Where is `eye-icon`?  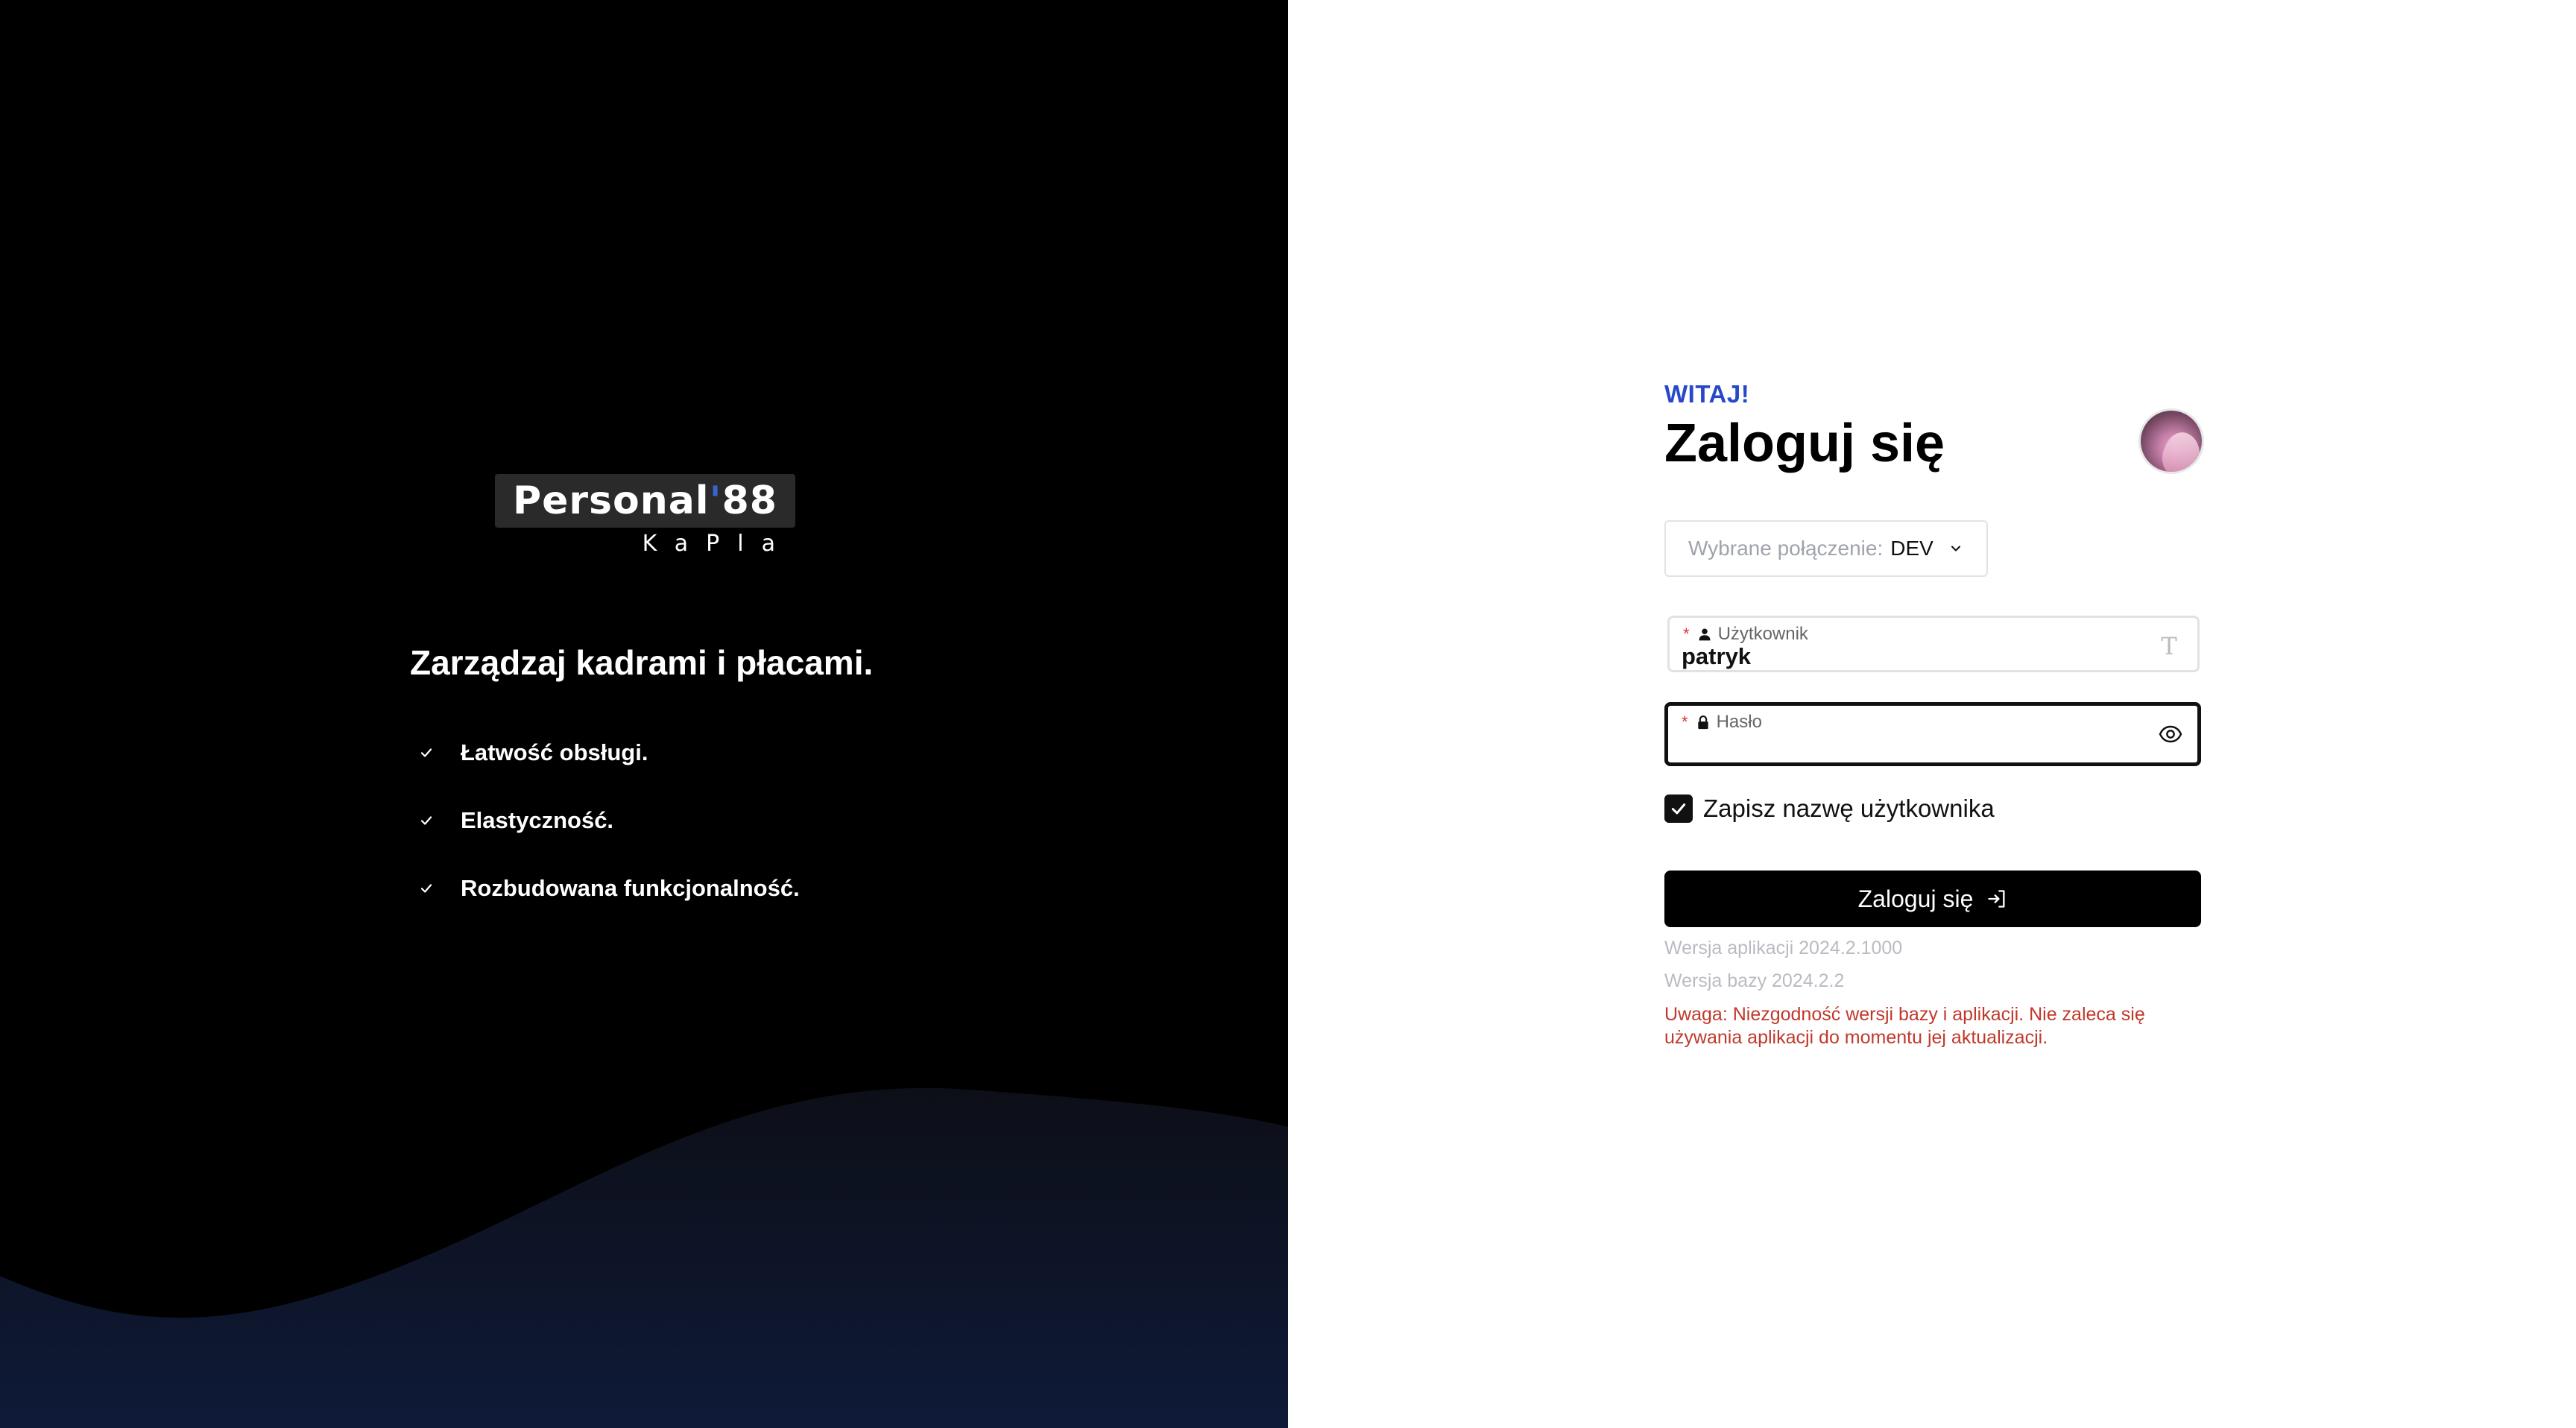 eye-icon is located at coordinates (2170, 734).